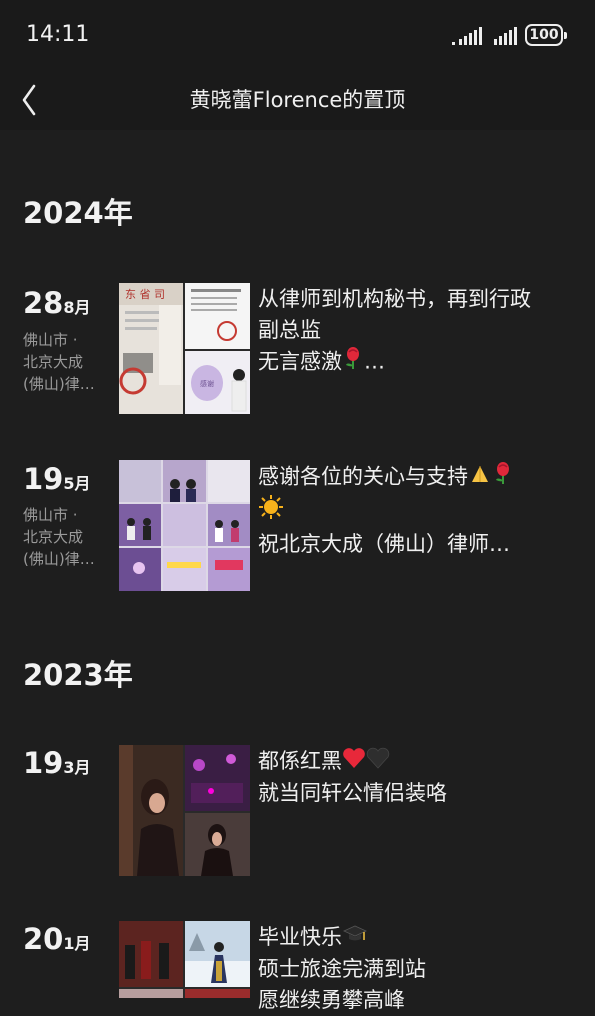 Image resolution: width=595 pixels, height=1016 pixels. Describe the element at coordinates (43, 303) in the screenshot. I see `post-day: 28` at that location.